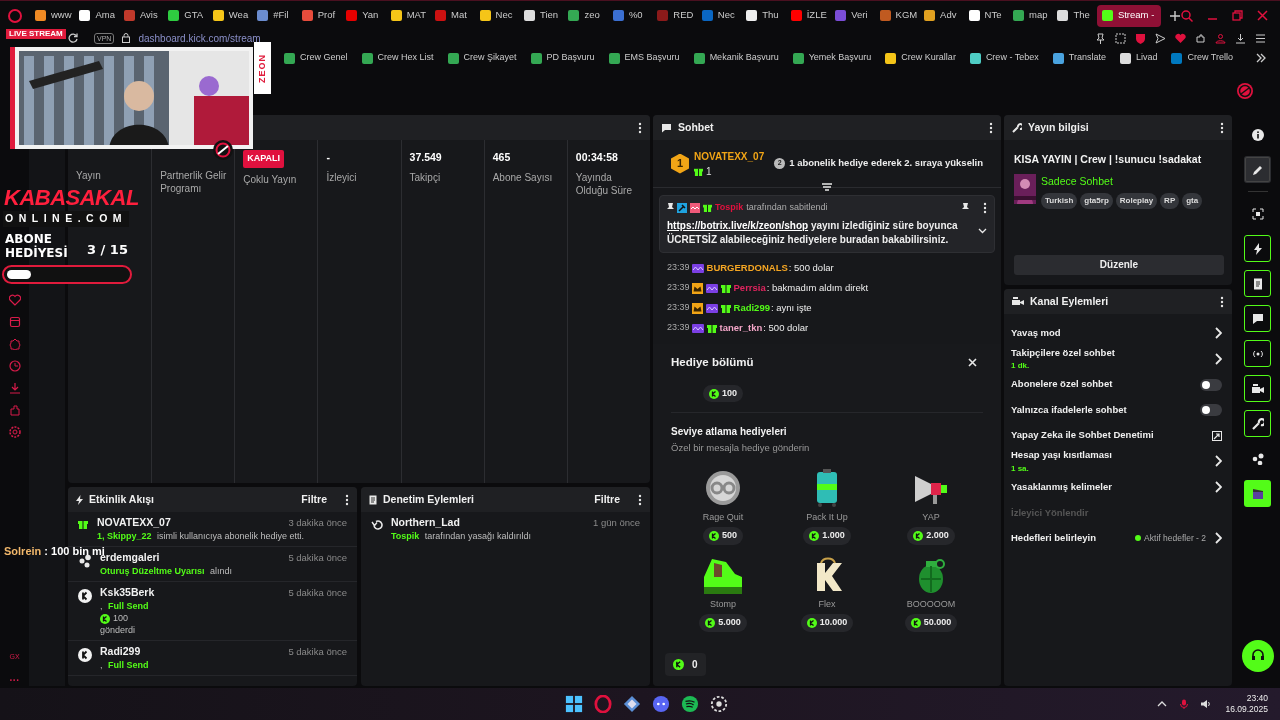 The image size is (1280, 720). What do you see at coordinates (1120, 38) in the screenshot?
I see `snapshot-icon` at bounding box center [1120, 38].